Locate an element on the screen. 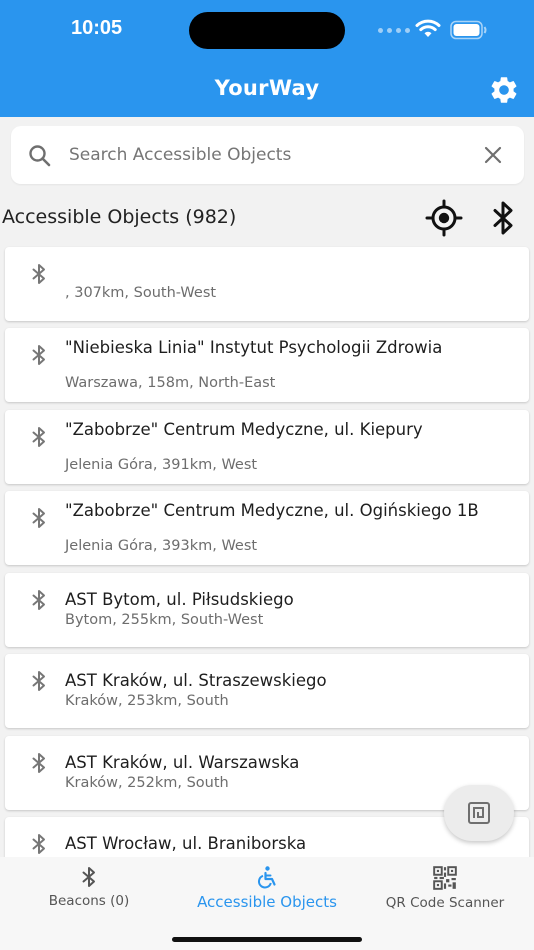 The height and width of the screenshot is (950, 534). signal-icon is located at coordinates (394, 30).